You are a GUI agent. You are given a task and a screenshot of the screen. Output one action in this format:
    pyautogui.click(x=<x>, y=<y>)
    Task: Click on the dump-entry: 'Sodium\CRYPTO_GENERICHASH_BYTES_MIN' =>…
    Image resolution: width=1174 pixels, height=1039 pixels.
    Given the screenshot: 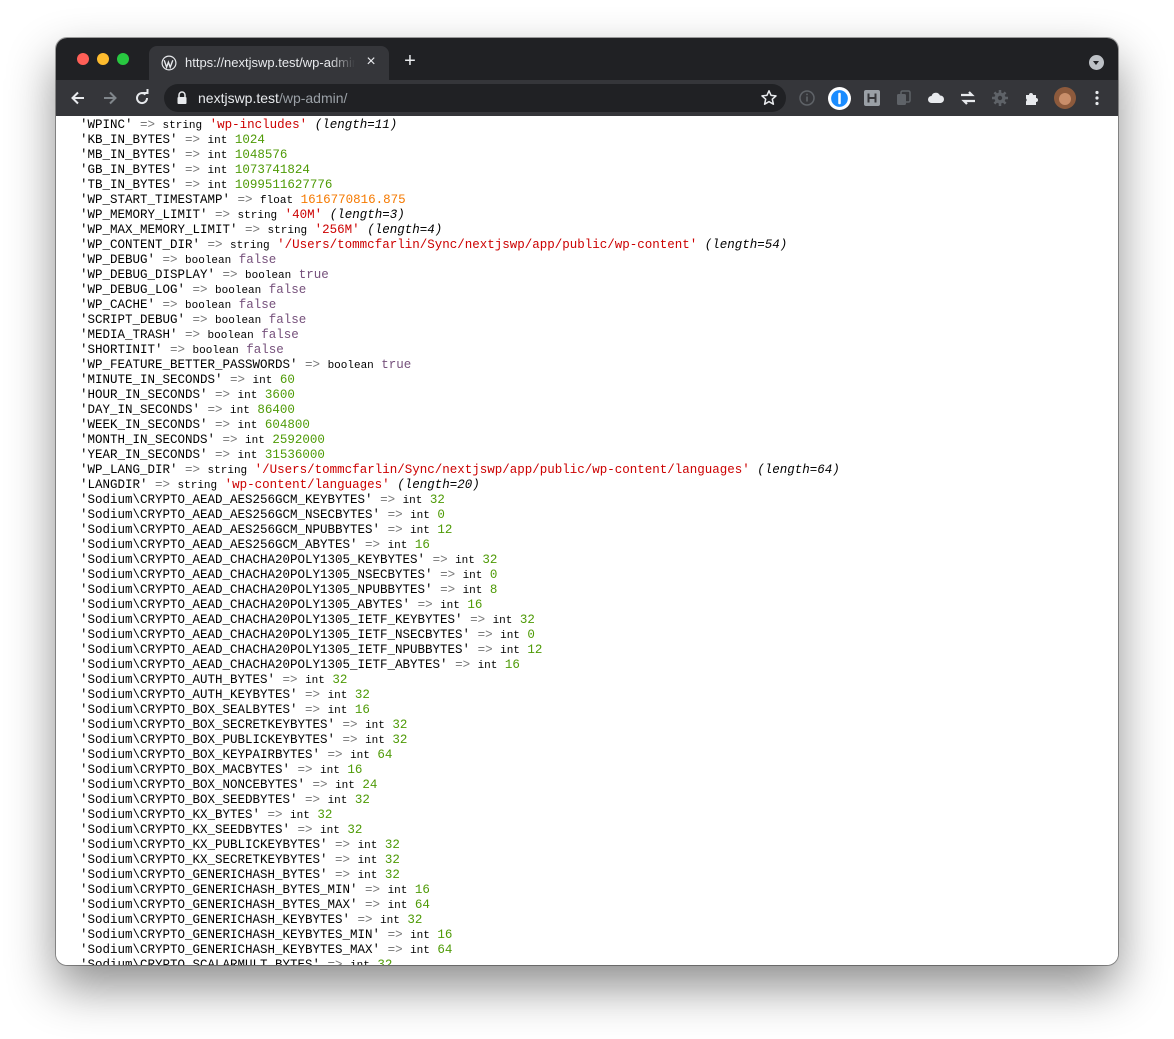 What is the action you would take?
    pyautogui.click(x=460, y=890)
    